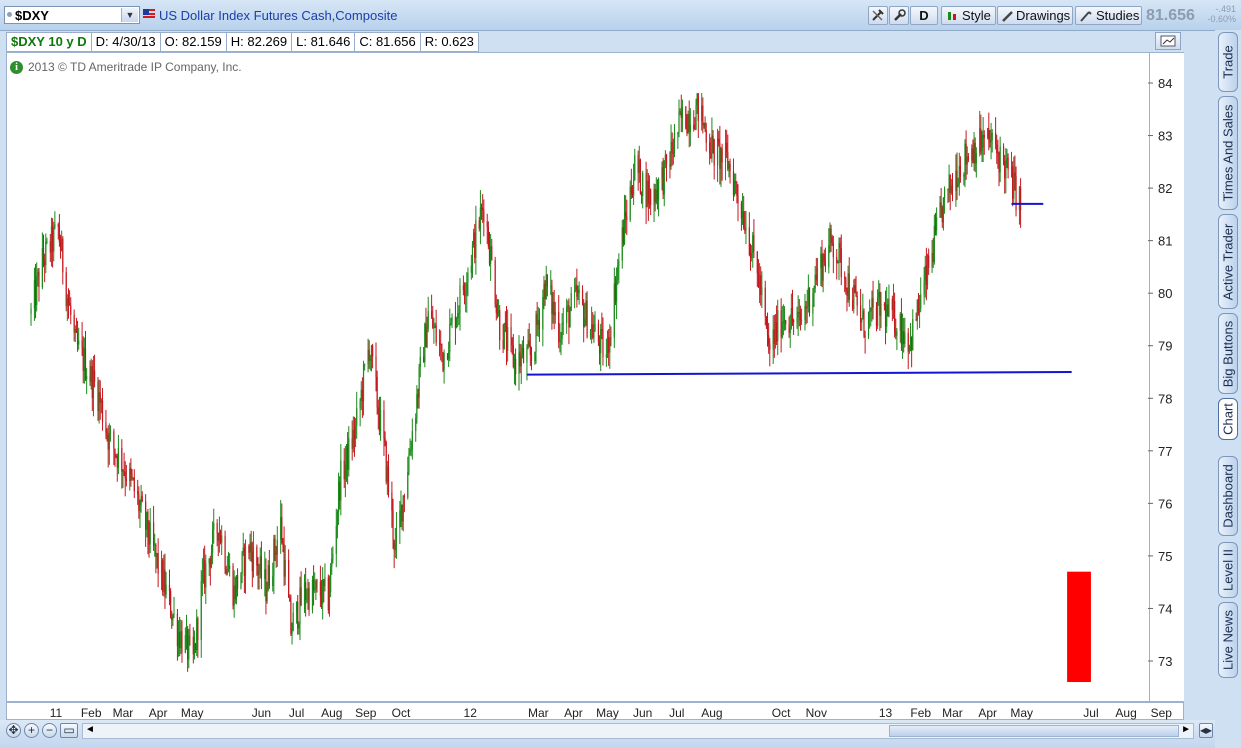 Image resolution: width=1241 pixels, height=748 pixels. What do you see at coordinates (1228, 153) in the screenshot?
I see `side-tab-times-and-sales: Times And Sales` at bounding box center [1228, 153].